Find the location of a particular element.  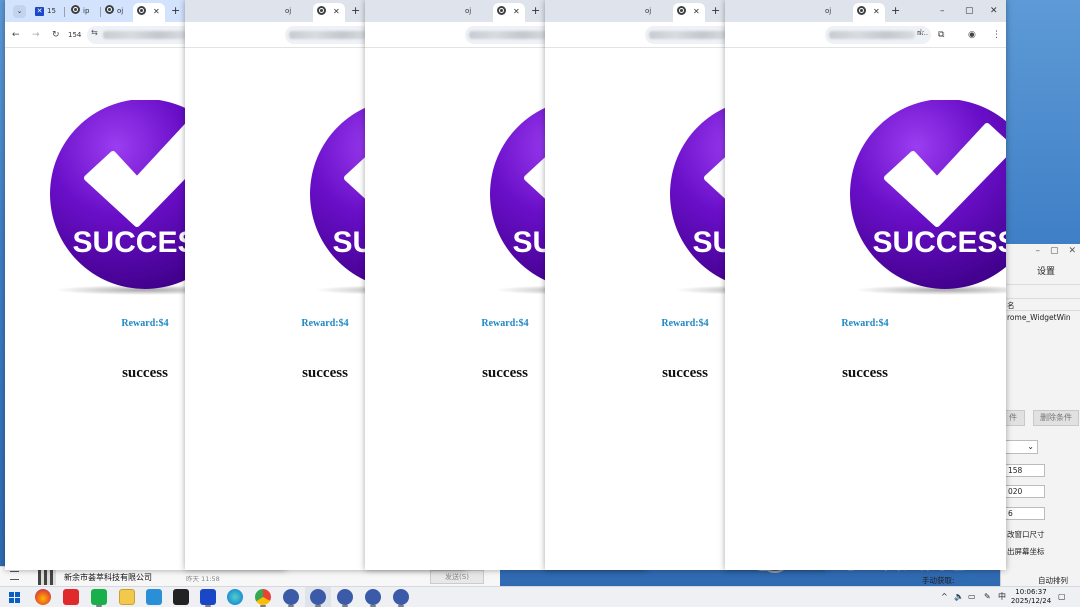

windows-start-icon is located at coordinates (14, 597).